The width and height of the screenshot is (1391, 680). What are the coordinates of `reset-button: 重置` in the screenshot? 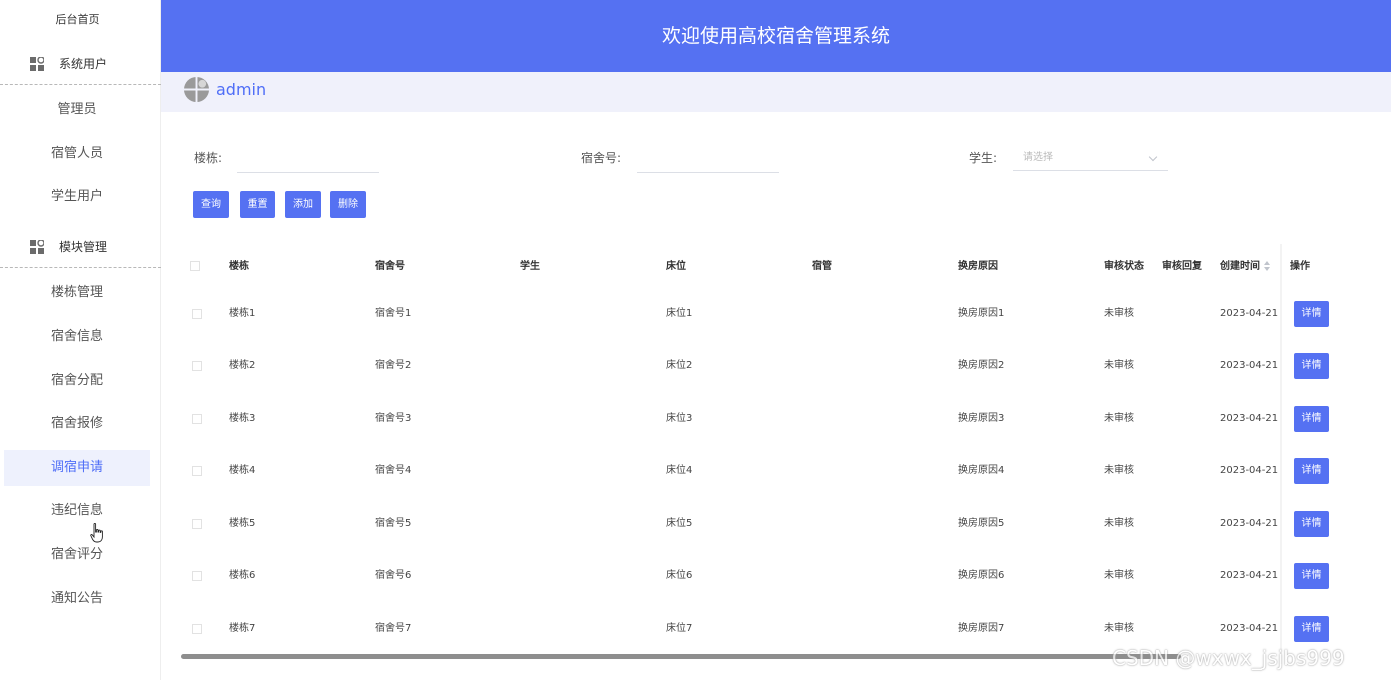 It's located at (257, 204).